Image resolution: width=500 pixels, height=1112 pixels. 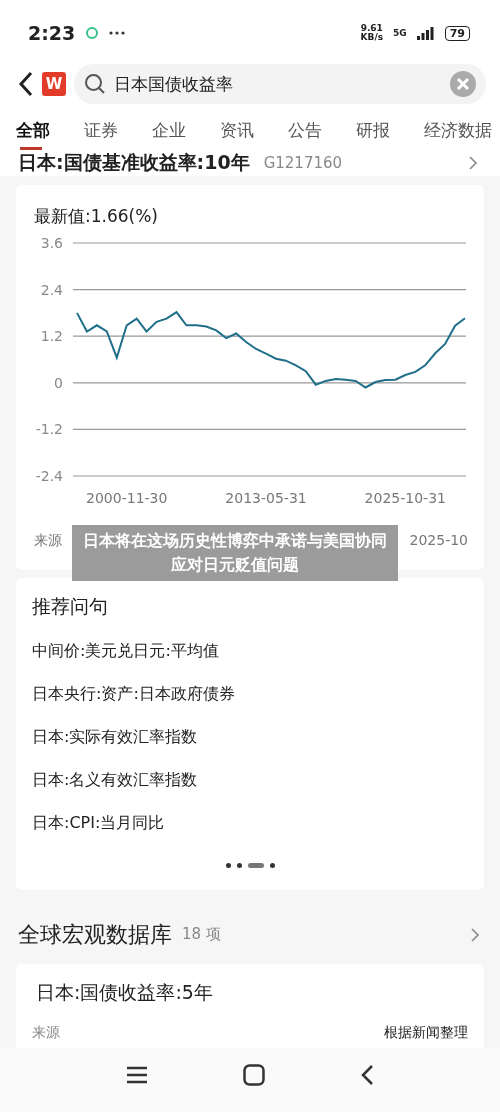 I want to click on suggested-query: 日本:名义有效汇率指数, so click(x=250, y=780).